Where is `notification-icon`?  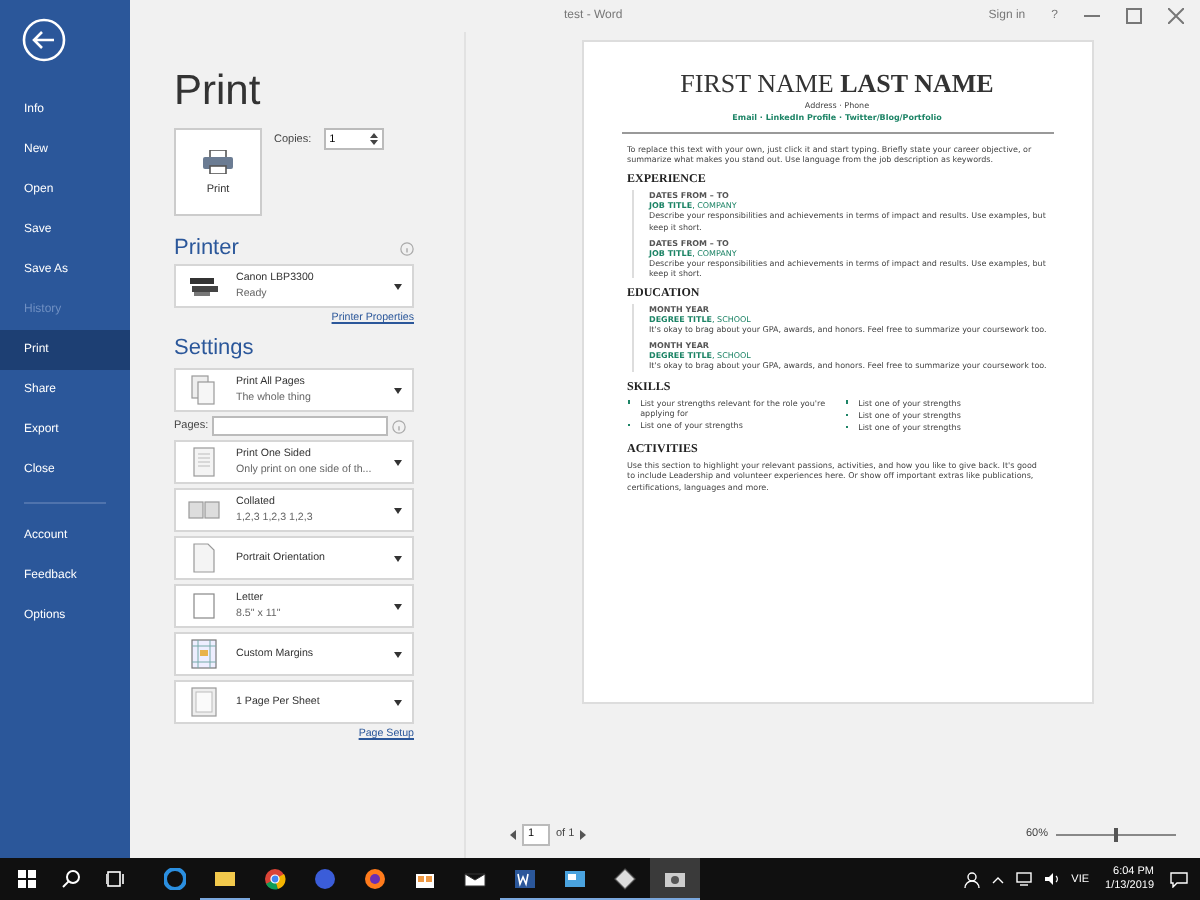 notification-icon is located at coordinates (1179, 879).